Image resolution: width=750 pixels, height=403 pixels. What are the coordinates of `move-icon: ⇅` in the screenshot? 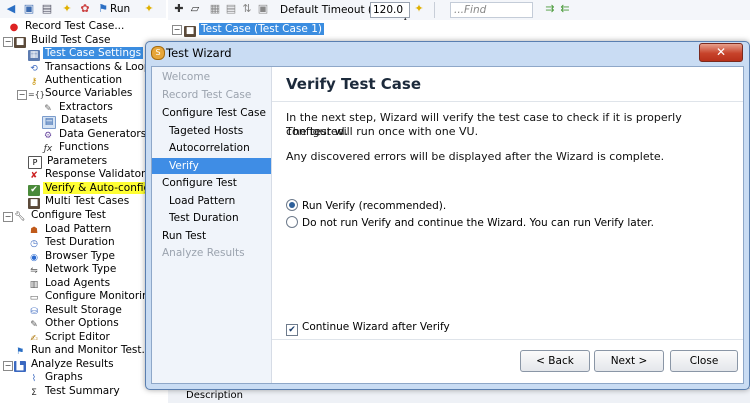 It's located at (247, 9).